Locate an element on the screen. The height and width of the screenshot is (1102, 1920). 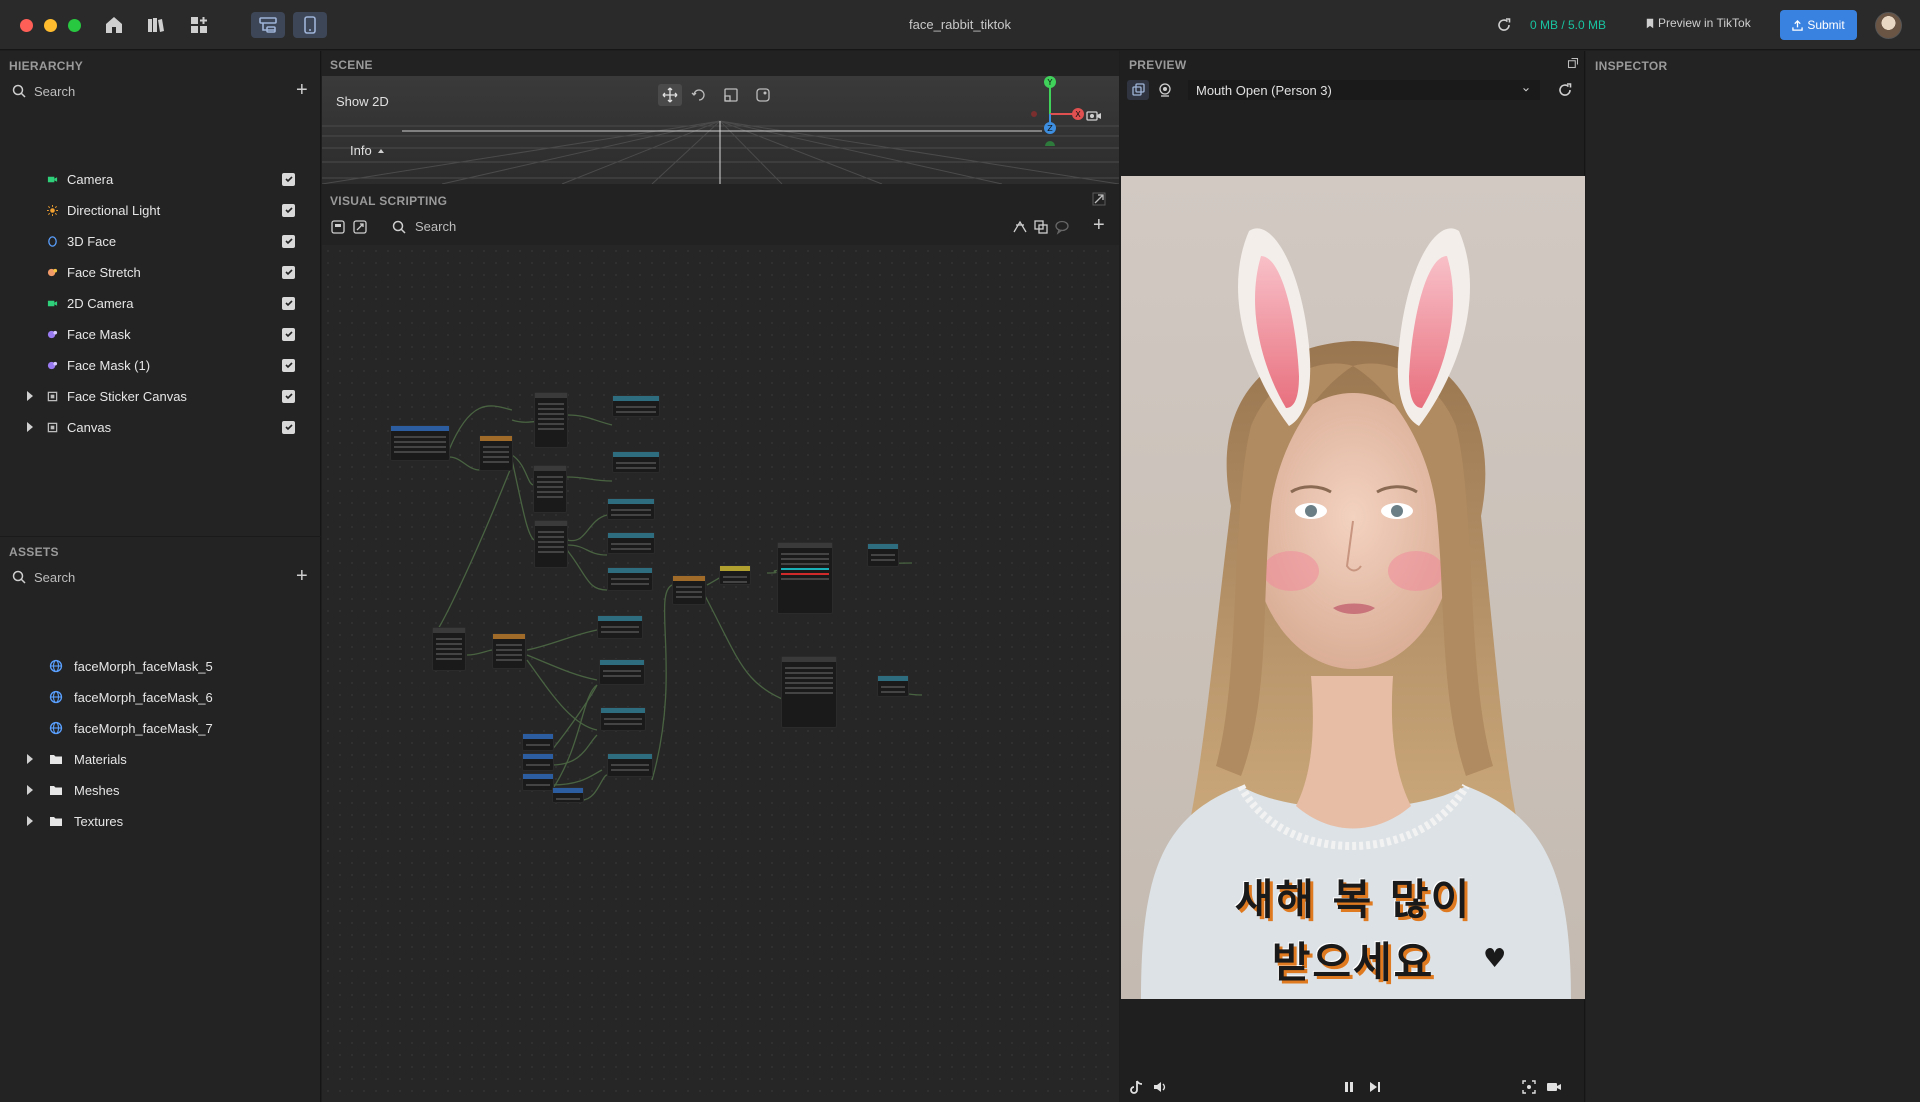
comment-icon is located at coordinates (1062, 227).